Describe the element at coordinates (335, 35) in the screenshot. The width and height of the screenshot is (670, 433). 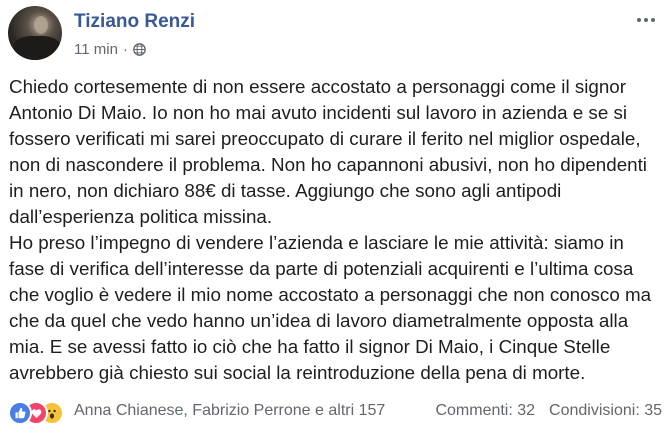
I see `post-header: Tiziano Renzi 11 min ·` at that location.